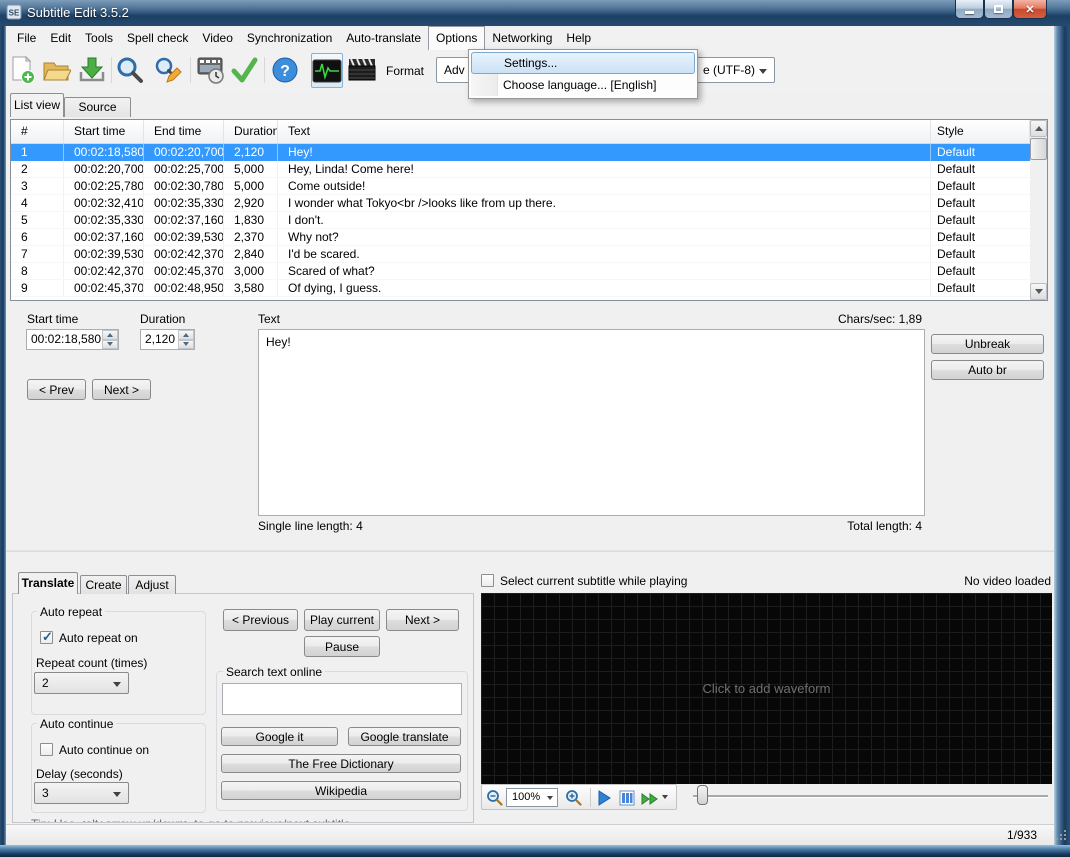  What do you see at coordinates (1038, 210) in the screenshot?
I see `table-scrollbar` at bounding box center [1038, 210].